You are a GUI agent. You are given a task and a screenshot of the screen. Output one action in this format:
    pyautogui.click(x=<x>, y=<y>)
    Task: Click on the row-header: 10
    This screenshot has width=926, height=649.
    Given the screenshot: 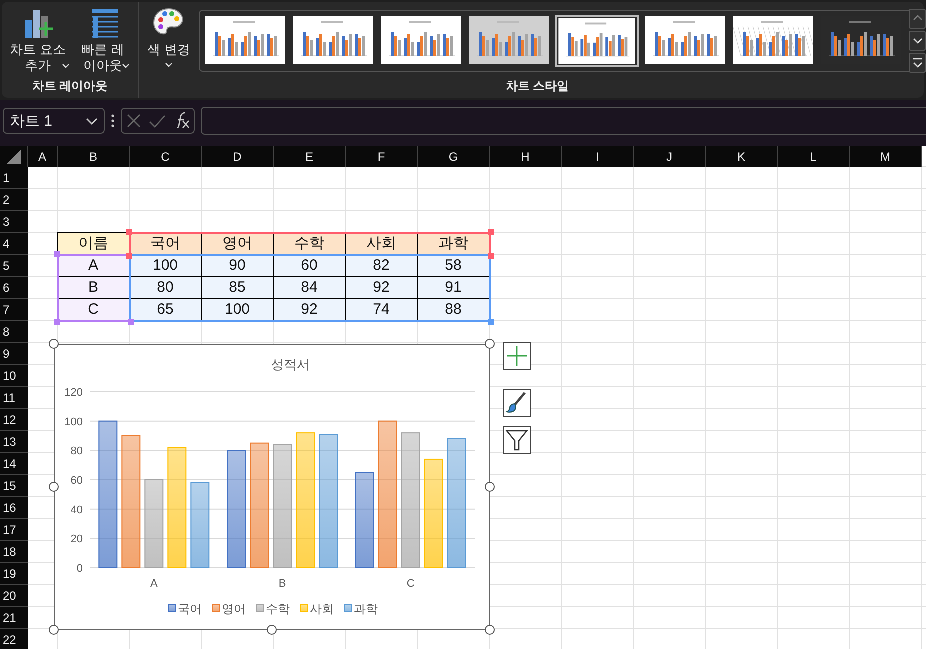 What is the action you would take?
    pyautogui.click(x=14, y=376)
    